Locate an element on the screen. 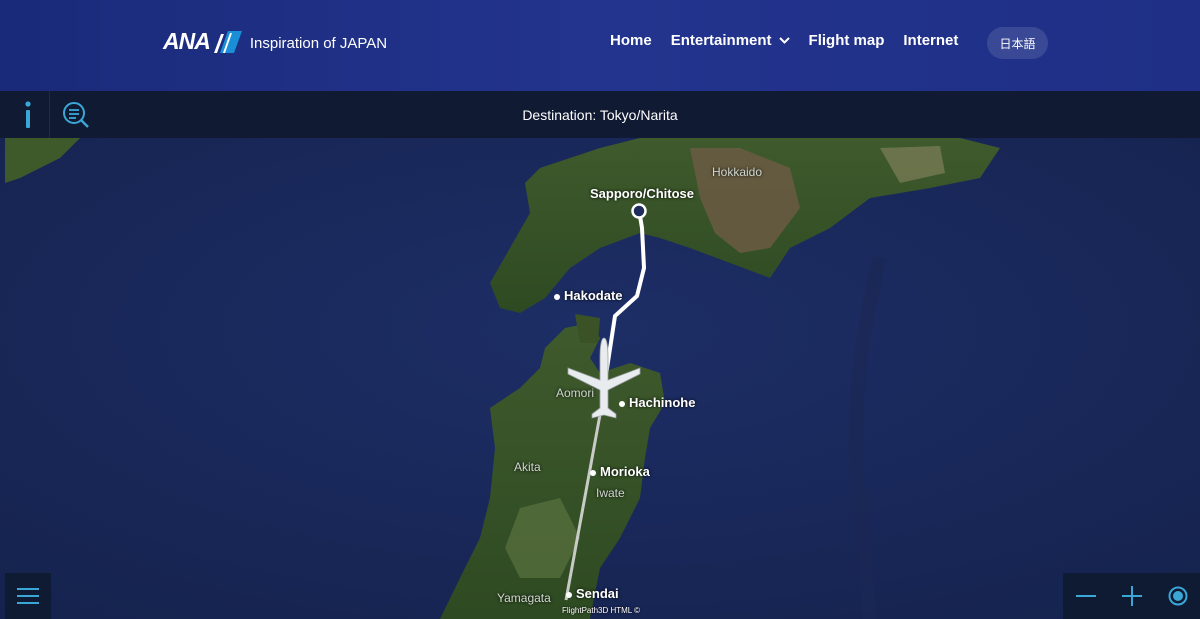  origin-marker is located at coordinates (639, 211).